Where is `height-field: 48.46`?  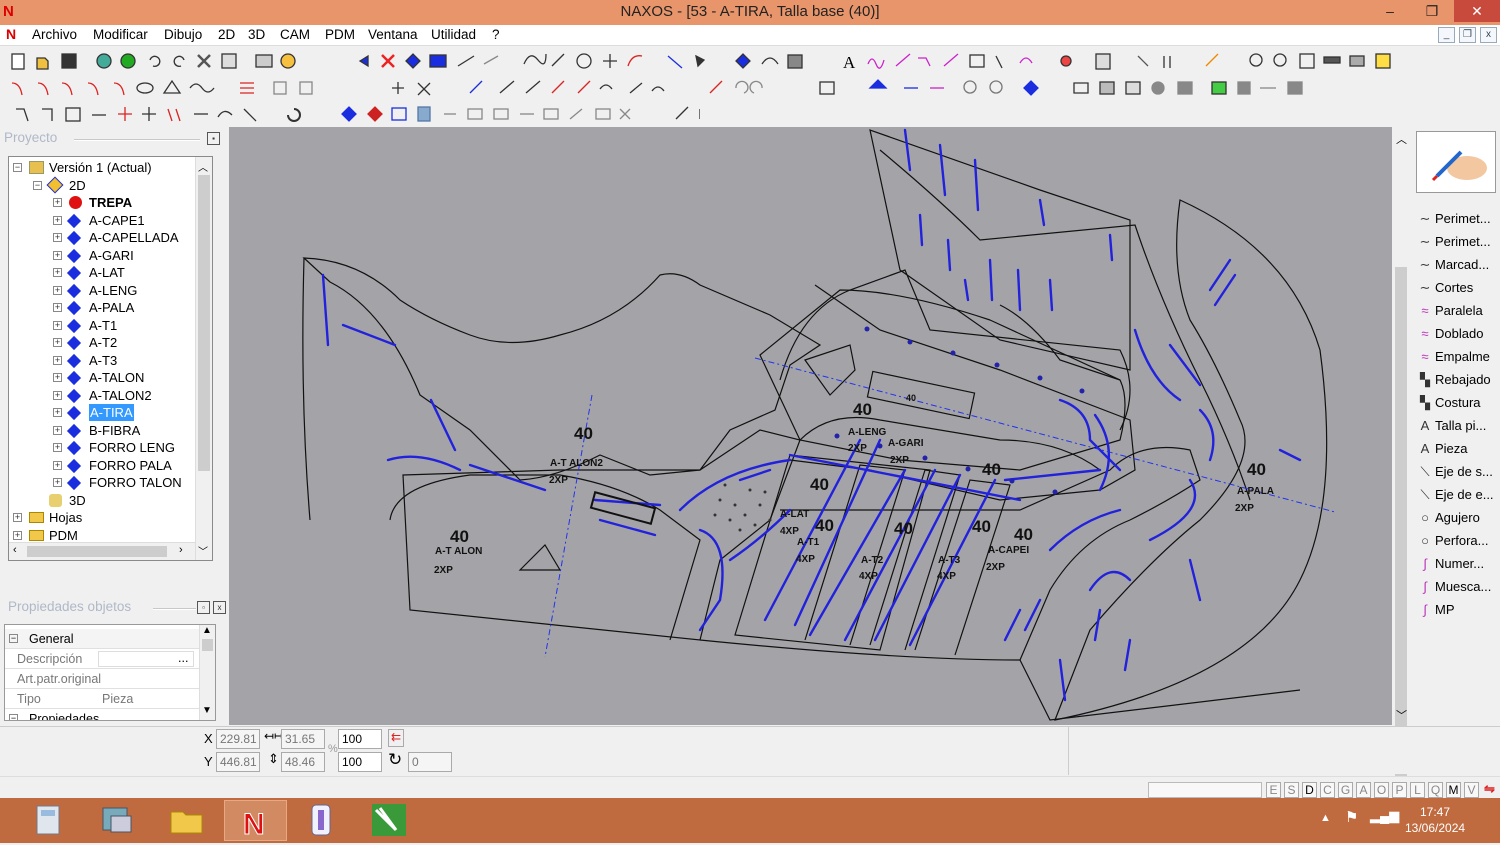 height-field: 48.46 is located at coordinates (303, 762).